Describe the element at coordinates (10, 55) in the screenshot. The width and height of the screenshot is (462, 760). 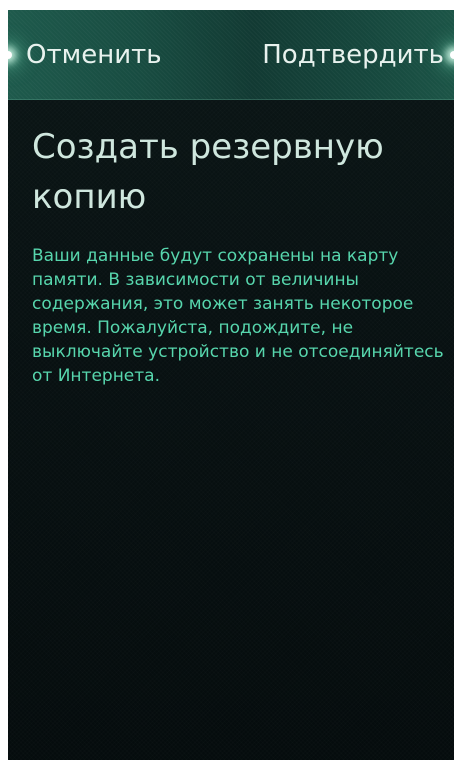
I see `left-edge-glow` at that location.